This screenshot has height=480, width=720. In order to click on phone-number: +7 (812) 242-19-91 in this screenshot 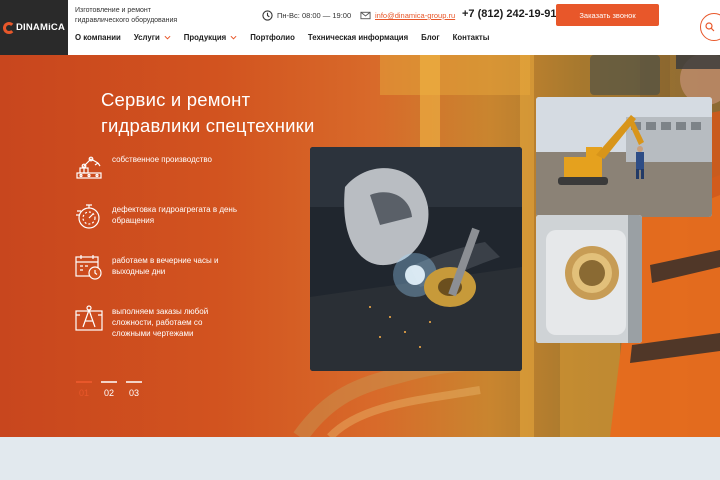, I will do `click(509, 14)`.